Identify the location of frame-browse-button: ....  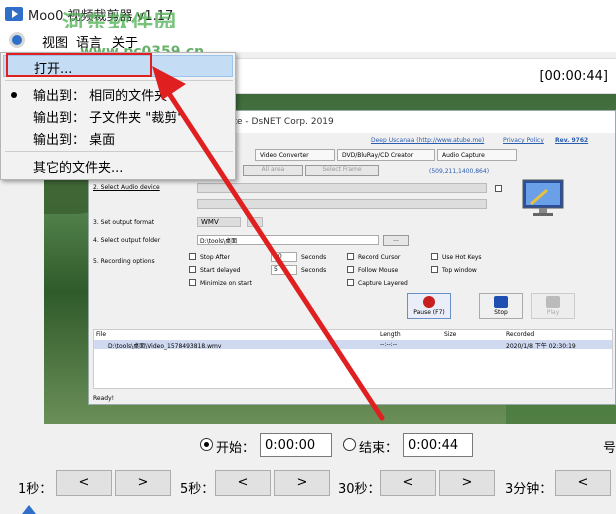
(396, 240).